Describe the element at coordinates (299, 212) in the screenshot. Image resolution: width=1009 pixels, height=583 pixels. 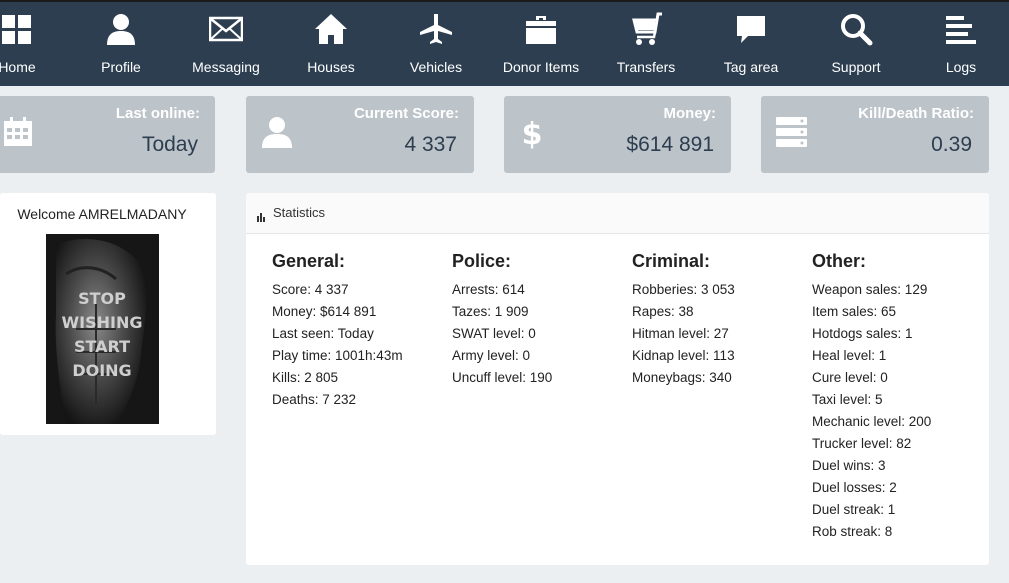
I see `statistics-title: Statistics` at that location.